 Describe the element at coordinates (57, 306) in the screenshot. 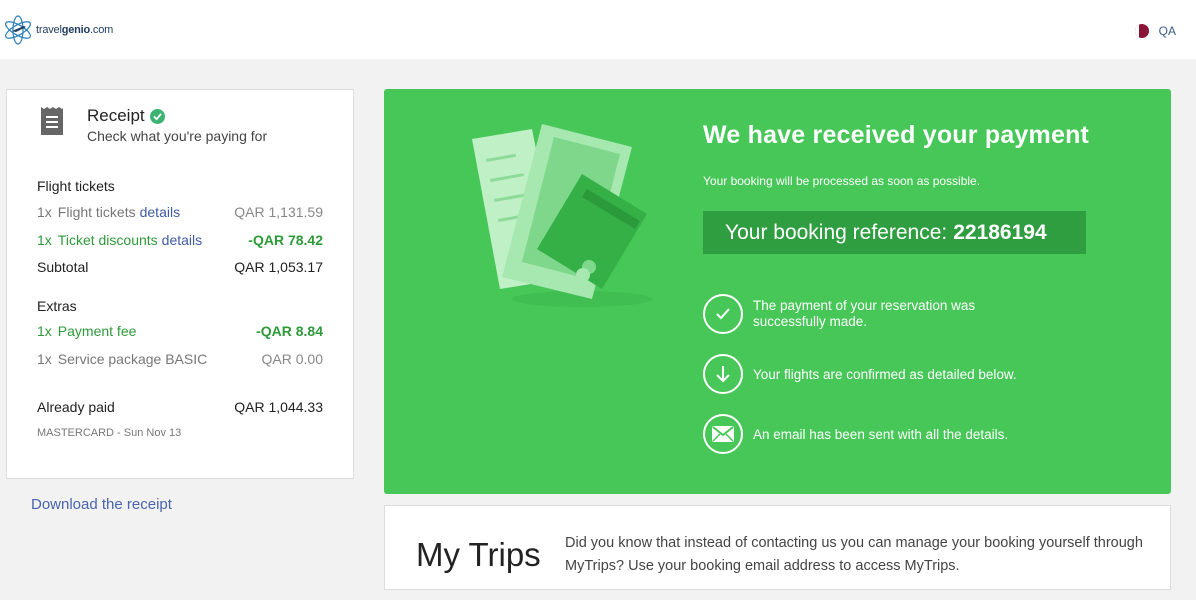

I see `extras-heading: Extras` at that location.